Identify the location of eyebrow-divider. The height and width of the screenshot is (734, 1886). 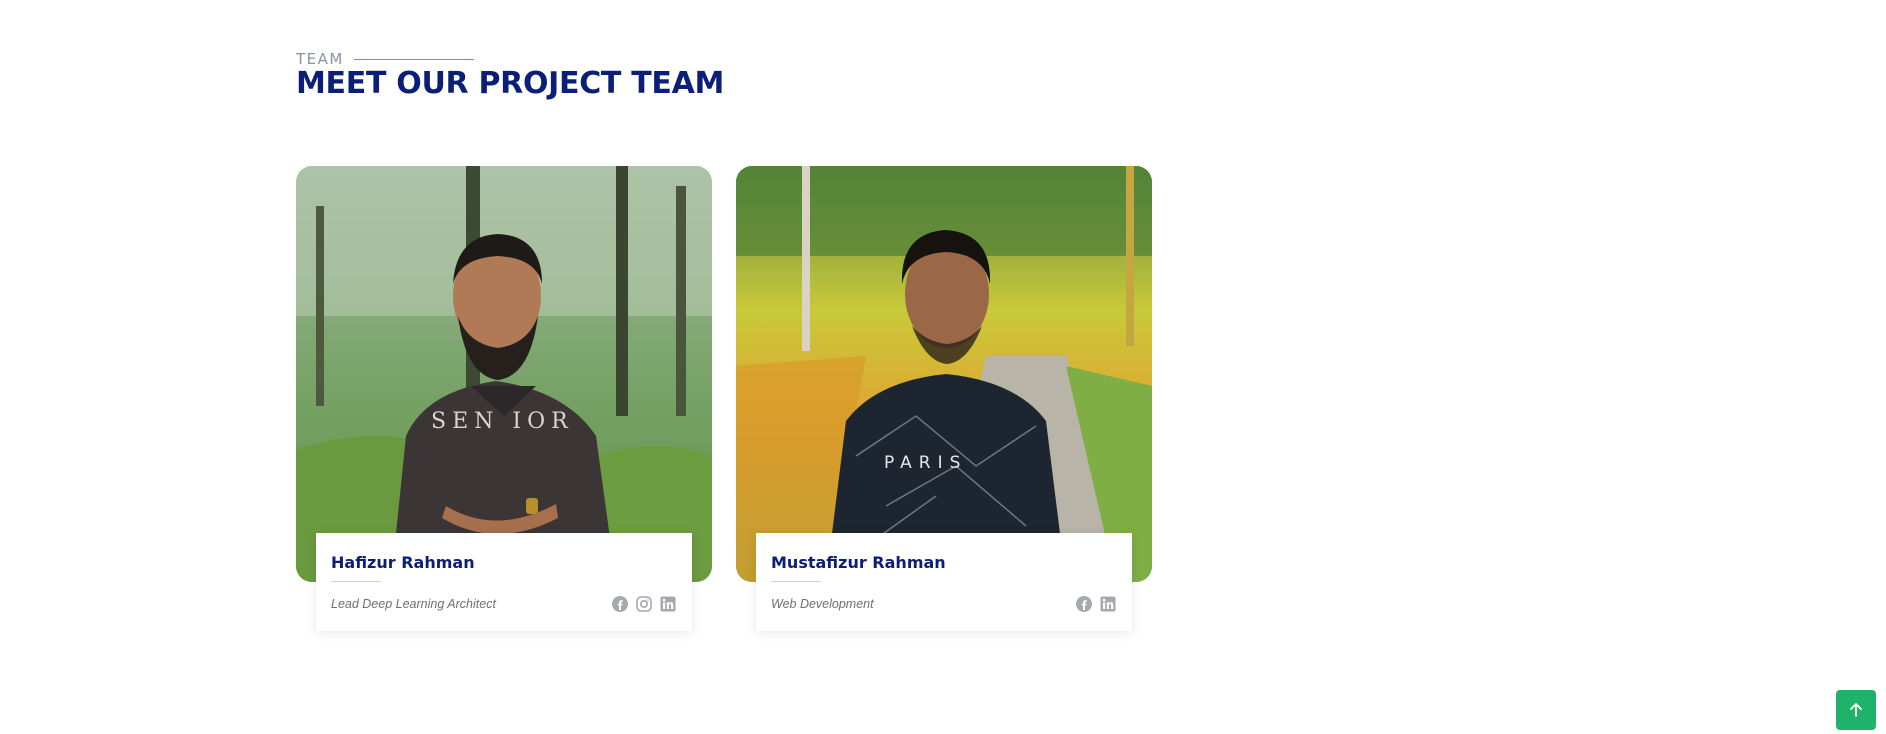
(413, 59).